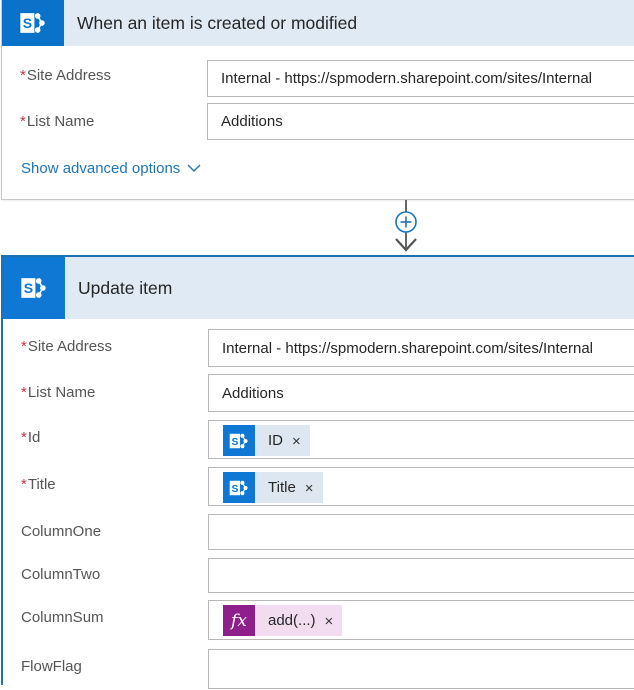  I want to click on column-one-field, so click(421, 532).